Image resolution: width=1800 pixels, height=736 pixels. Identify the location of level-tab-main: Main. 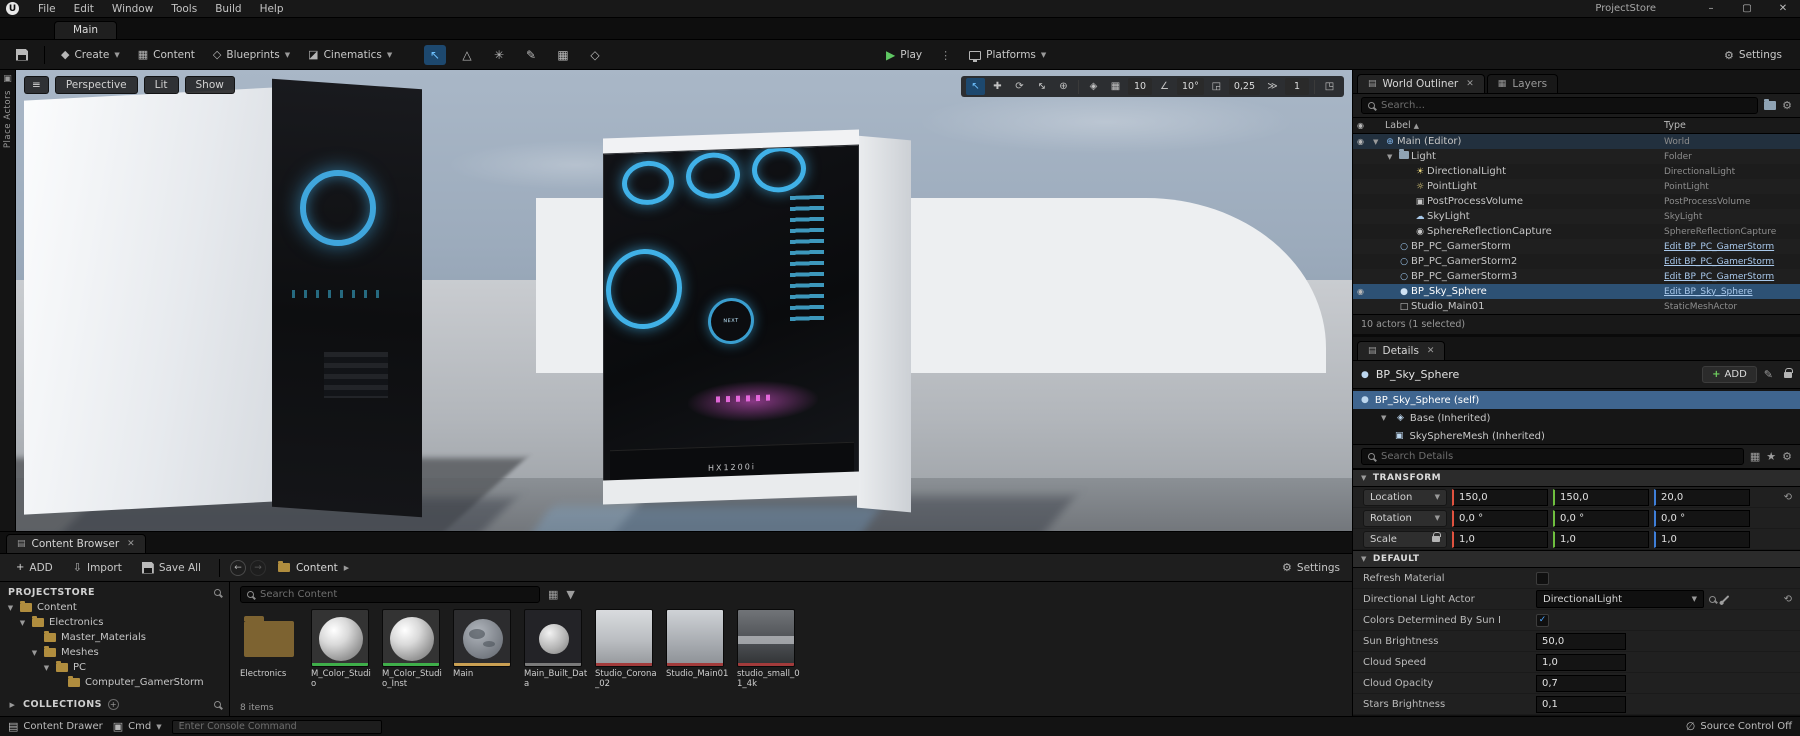
(86, 30).